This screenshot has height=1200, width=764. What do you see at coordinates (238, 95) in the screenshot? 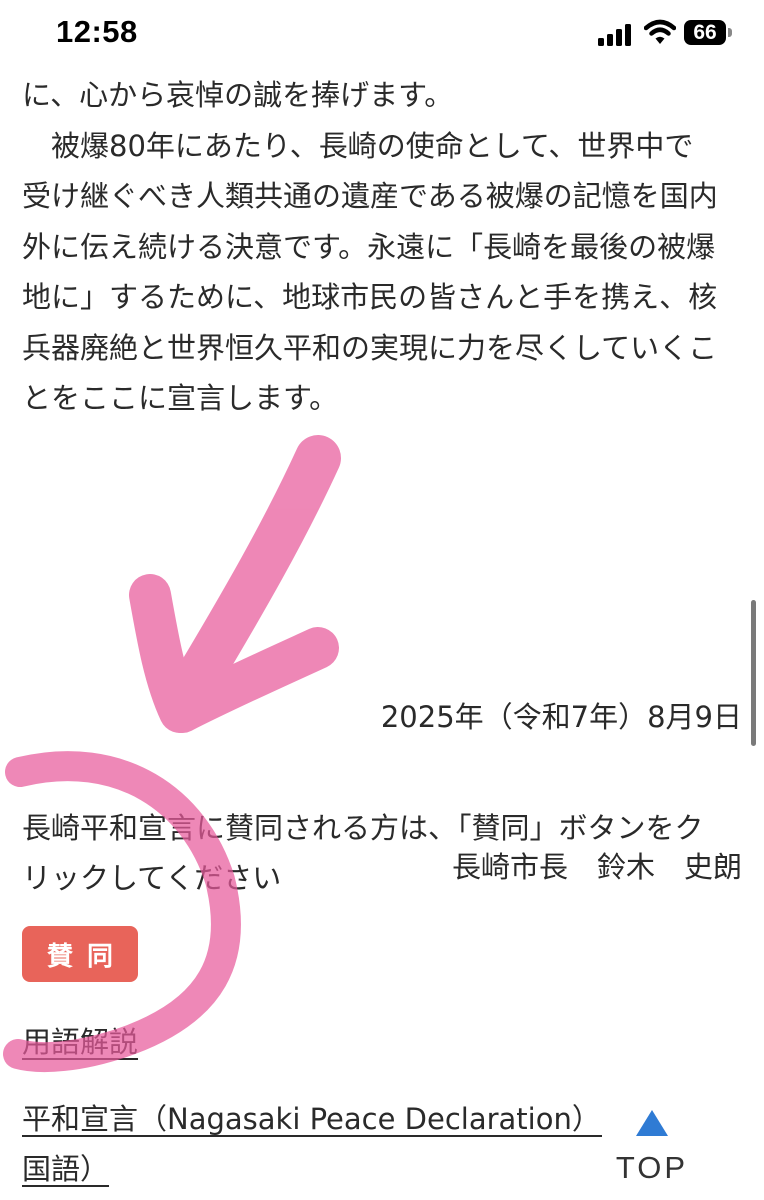
I see `declaration-line: に、心から哀悼の誠を捧げます。` at bounding box center [238, 95].